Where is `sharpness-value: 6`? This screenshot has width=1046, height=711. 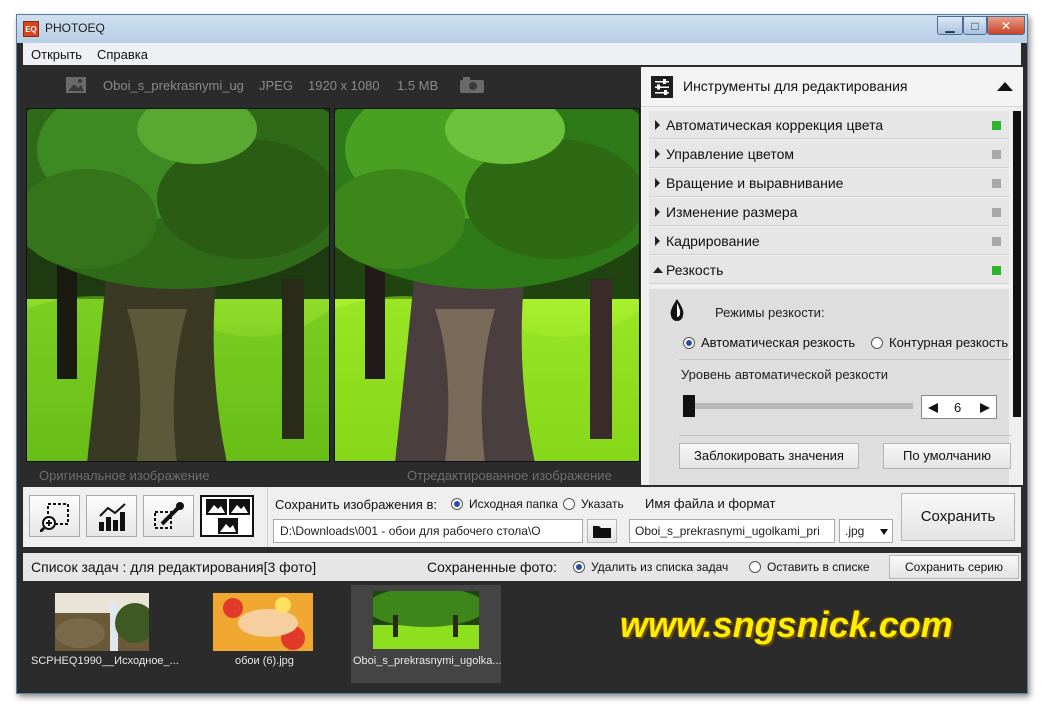
sharpness-value: 6 is located at coordinates (958, 407).